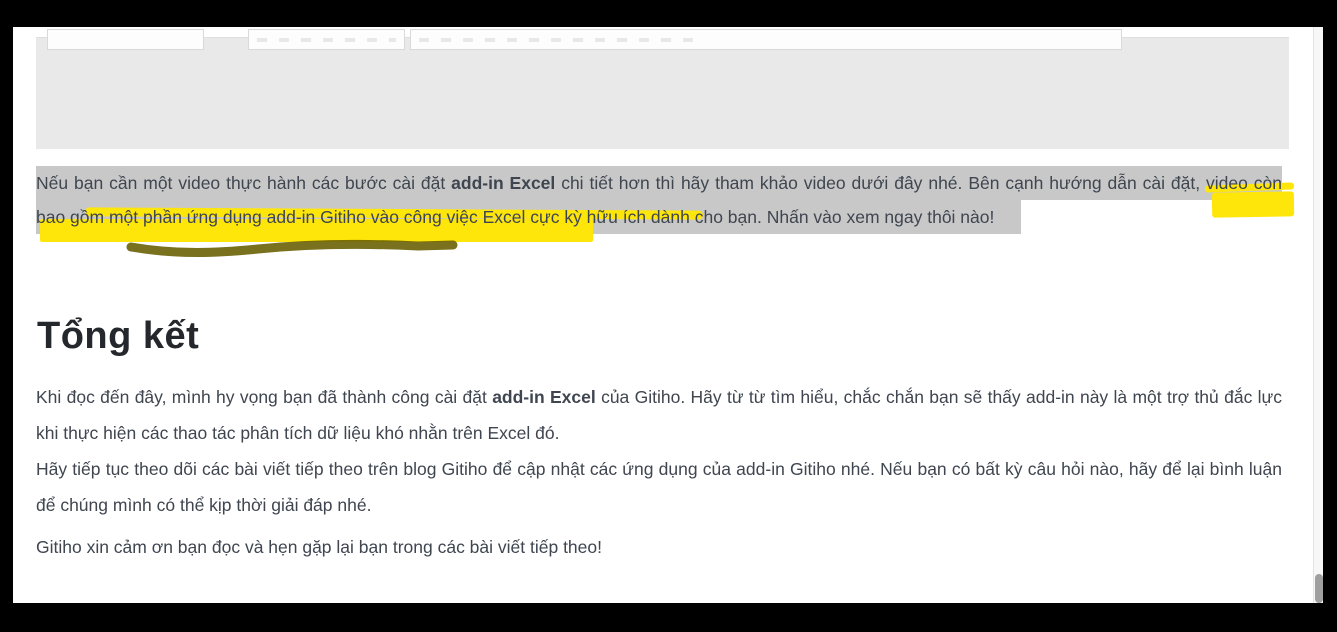 This screenshot has width=1337, height=632. I want to click on highlighter-swoosh-dark, so click(292, 248).